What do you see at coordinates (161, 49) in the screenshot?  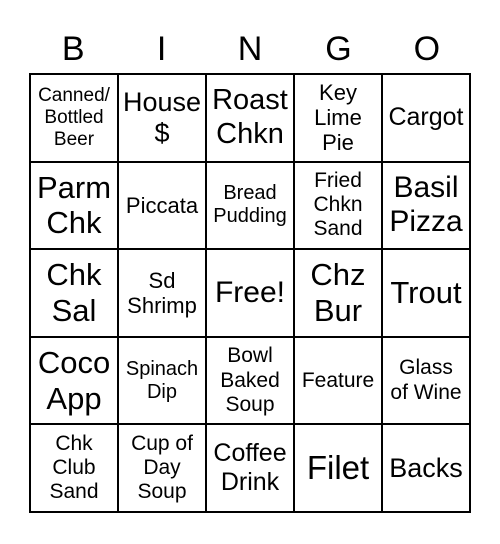 I see `header-letter: I` at bounding box center [161, 49].